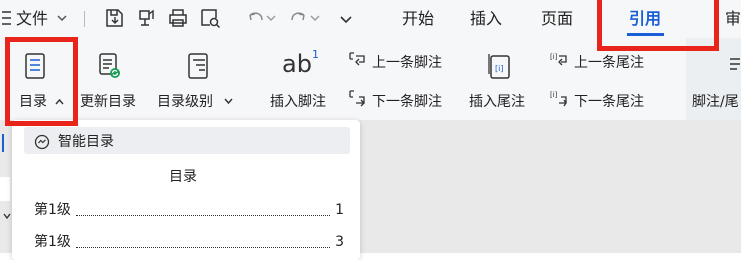 This screenshot has width=741, height=260. I want to click on redo-icon, so click(299, 18).